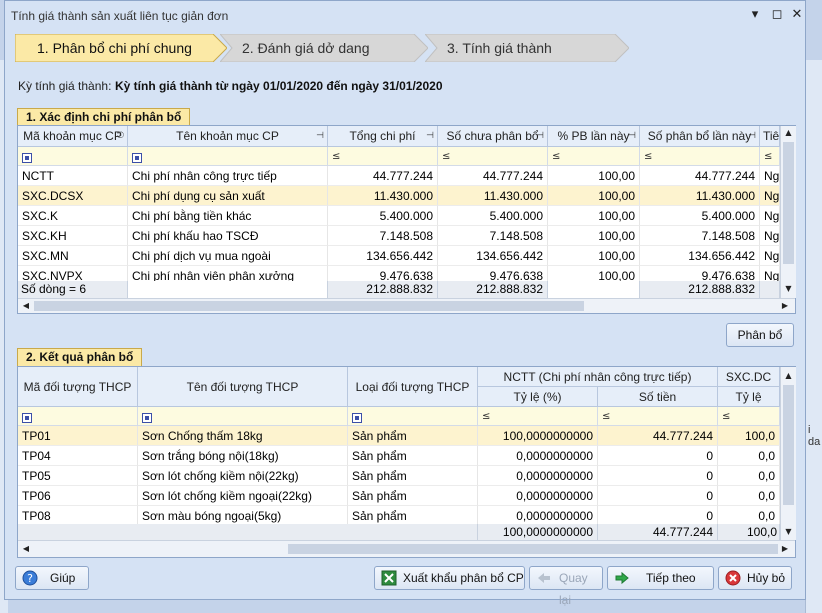 The height and width of the screenshot is (613, 822). What do you see at coordinates (27, 158) in the screenshot?
I see `filter-checkbox-icon` at bounding box center [27, 158].